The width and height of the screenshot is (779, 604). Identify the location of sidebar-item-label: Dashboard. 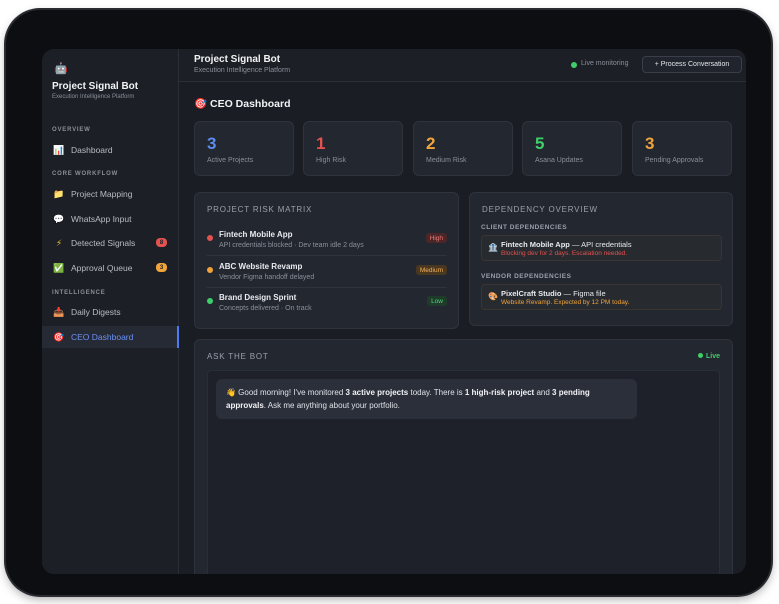
(92, 150).